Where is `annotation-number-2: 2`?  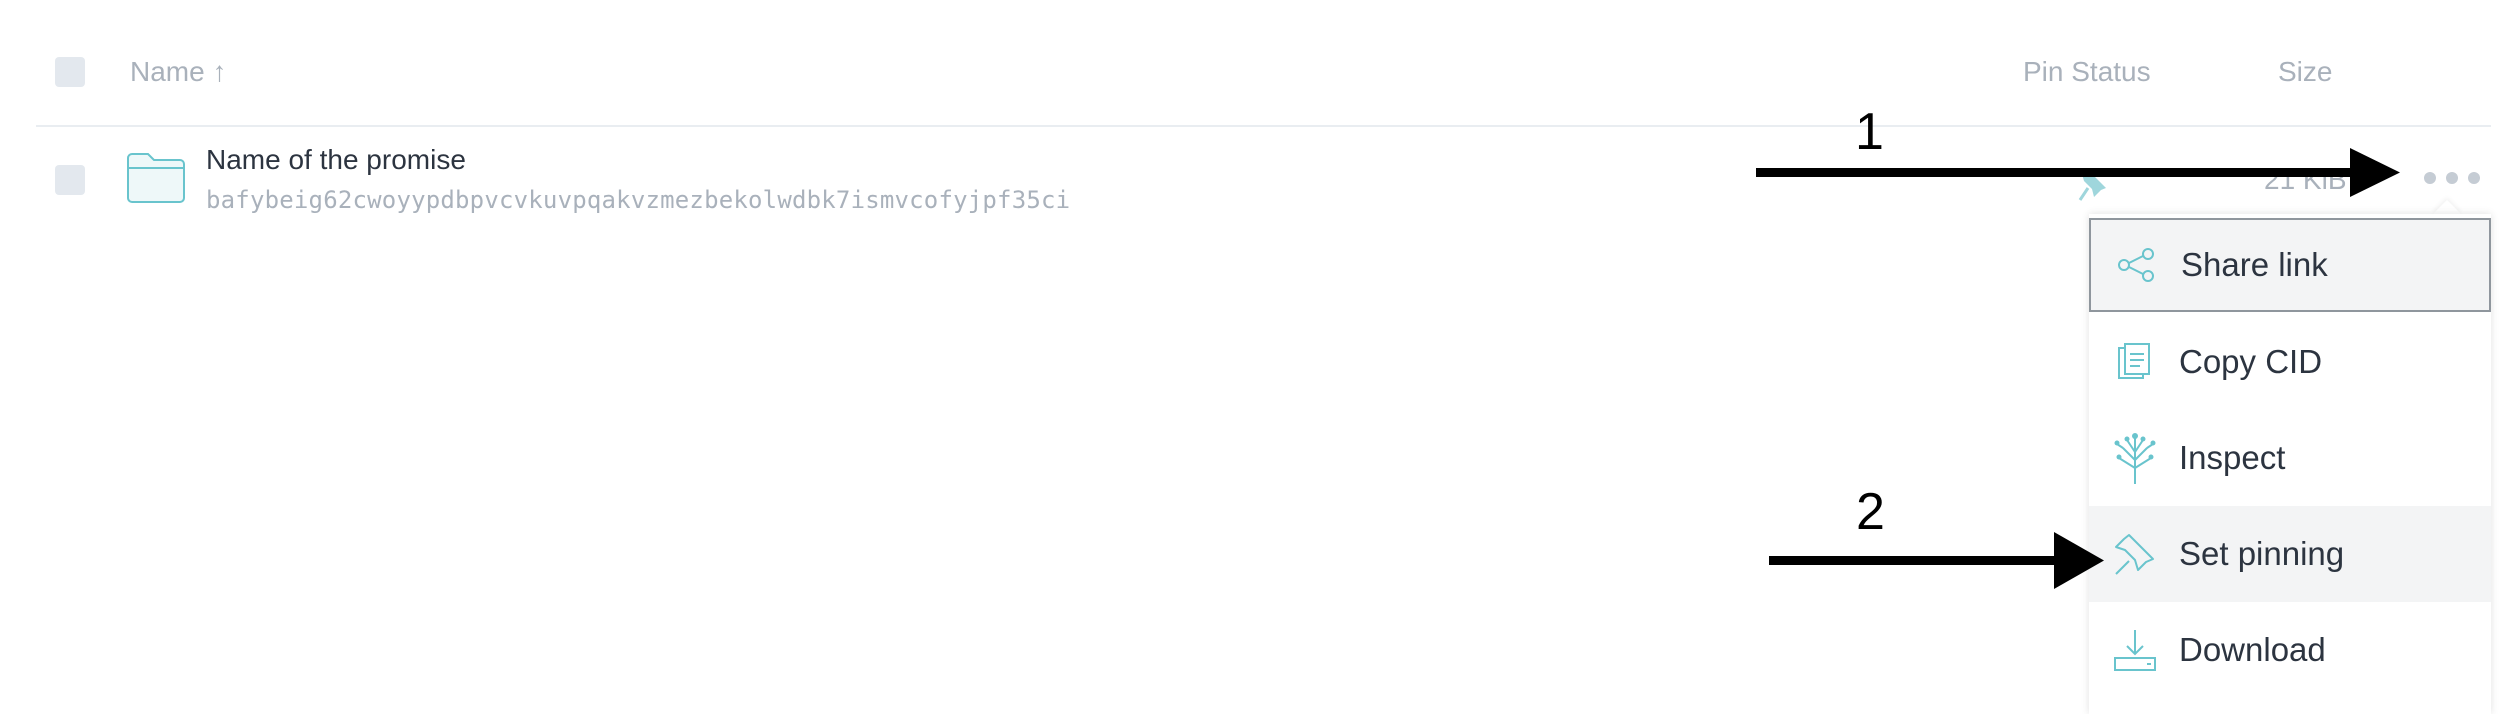 annotation-number-2: 2 is located at coordinates (1870, 512).